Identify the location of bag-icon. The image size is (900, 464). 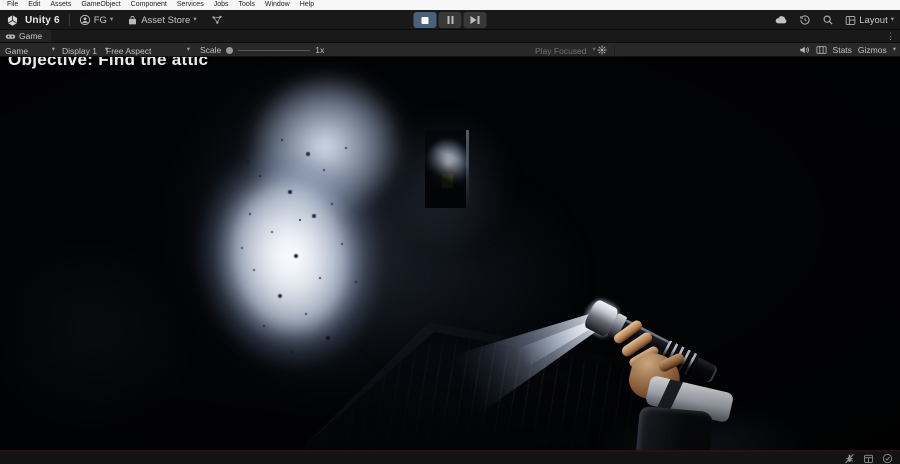
(132, 20).